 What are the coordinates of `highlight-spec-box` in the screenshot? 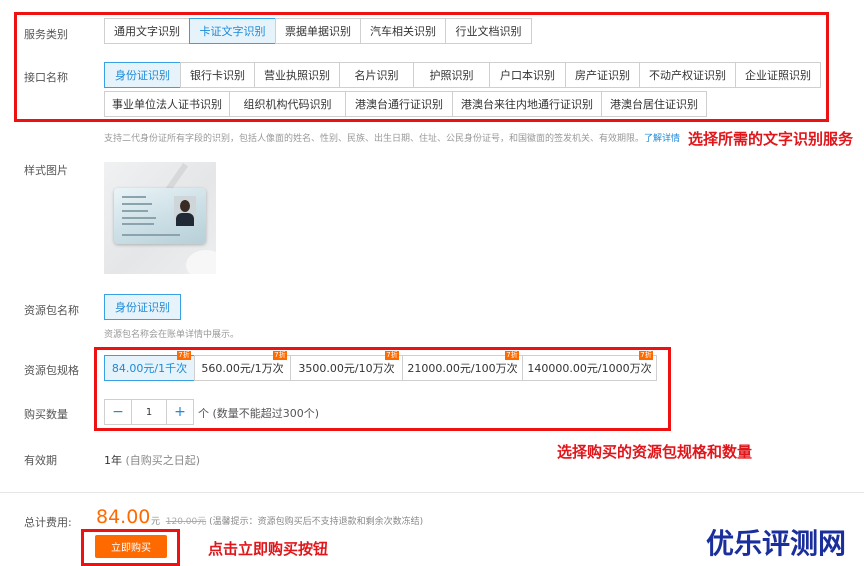 It's located at (382, 389).